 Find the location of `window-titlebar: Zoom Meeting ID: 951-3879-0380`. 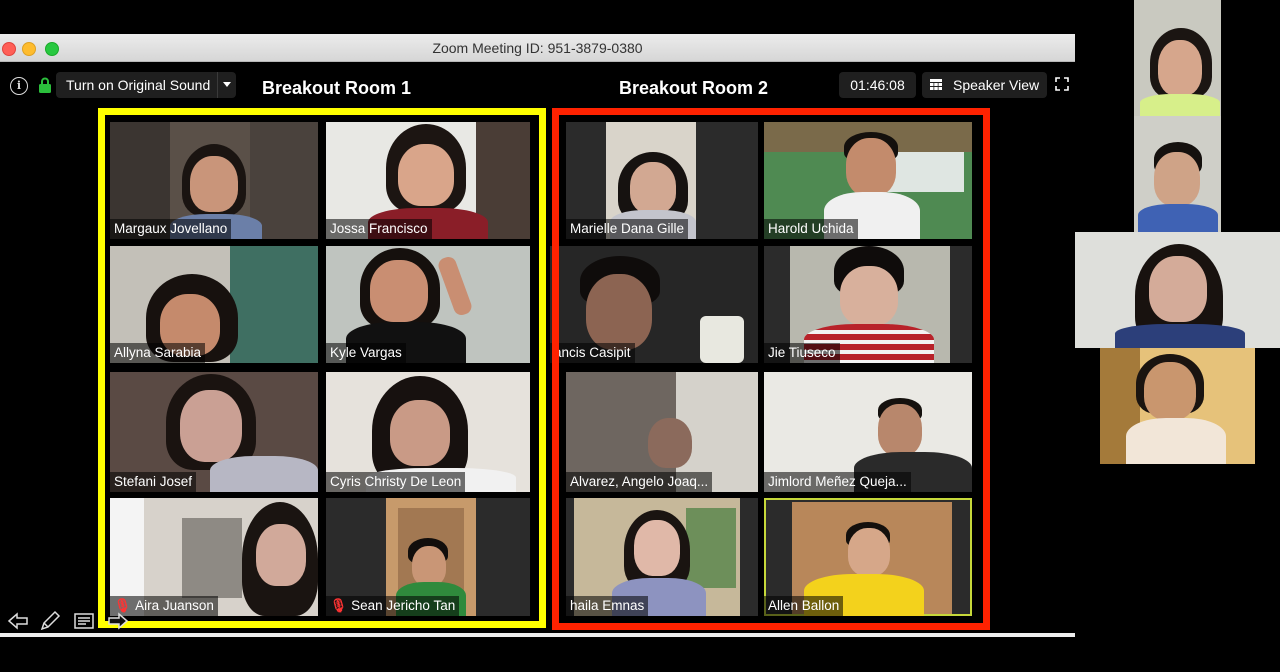

window-titlebar: Zoom Meeting ID: 951-3879-0380 is located at coordinates (537, 48).